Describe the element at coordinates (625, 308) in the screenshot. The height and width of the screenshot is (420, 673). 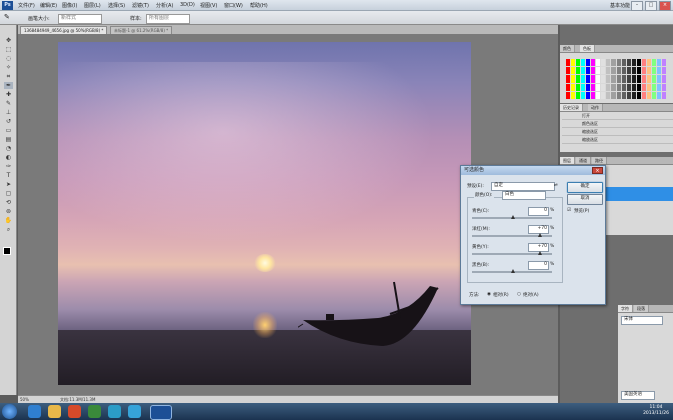
I see `tab-character: 字符` at that location.